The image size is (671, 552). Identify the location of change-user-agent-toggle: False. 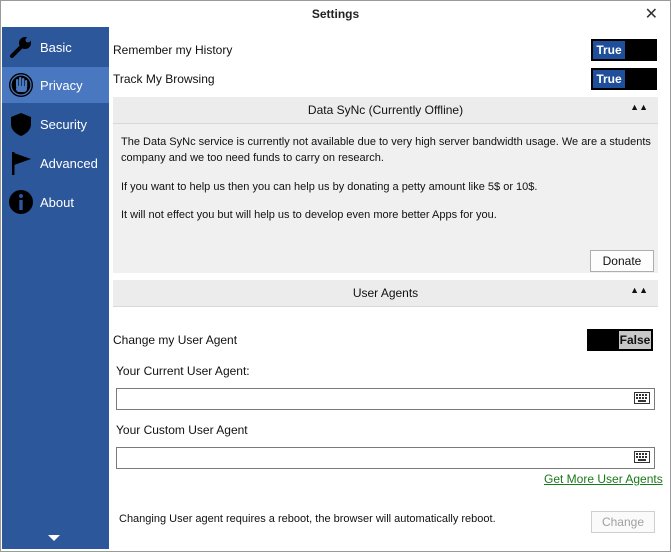
(620, 340).